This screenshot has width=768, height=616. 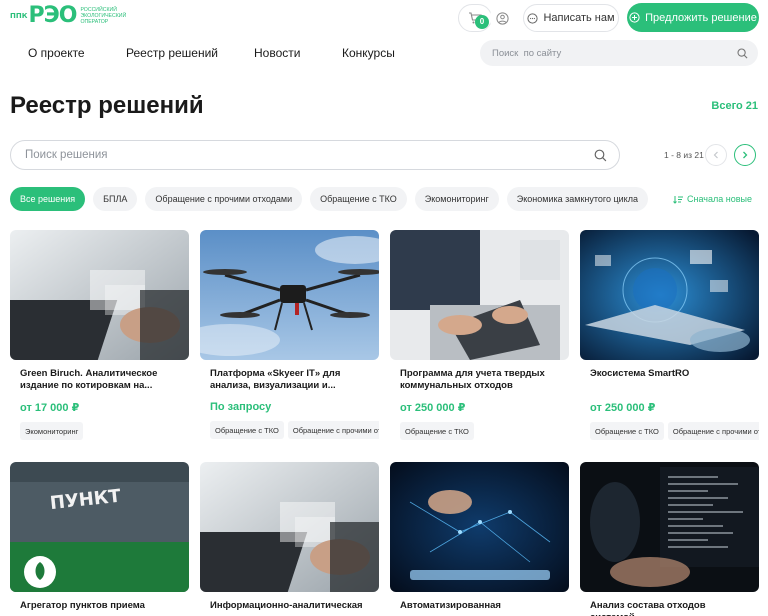 I want to click on tablet-icon, so click(x=479, y=527).